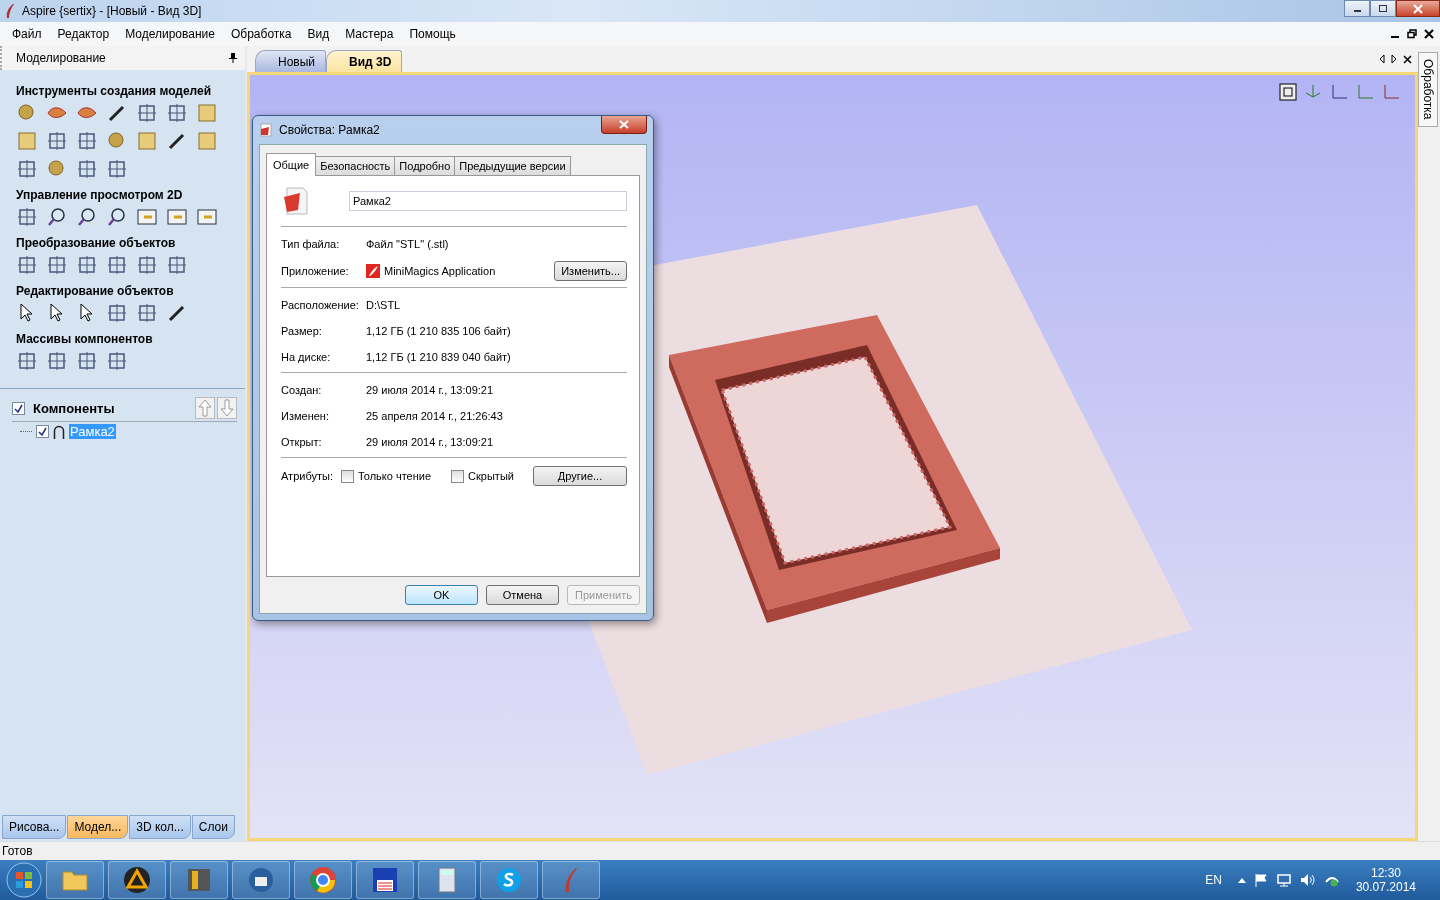 This screenshot has height=900, width=1440. I want to click on property-label: Размер:, so click(302, 331).